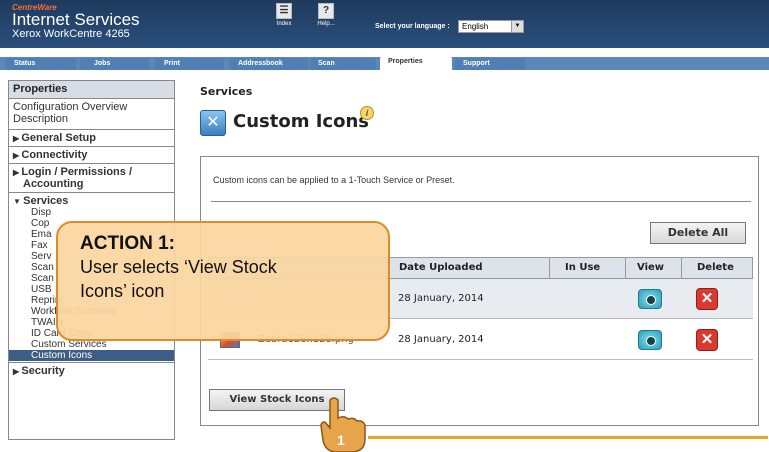 This screenshot has width=769, height=452. Describe the element at coordinates (412, 26) in the screenshot. I see `language-label: Select your language :` at that location.